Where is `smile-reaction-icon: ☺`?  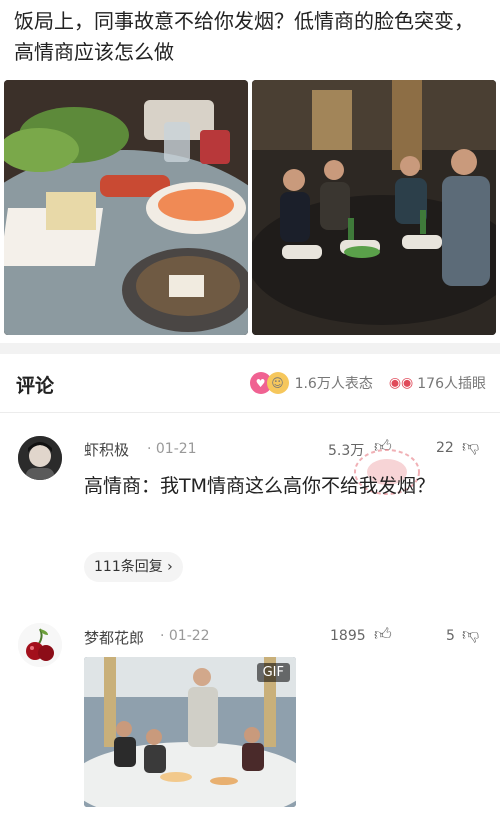 smile-reaction-icon: ☺ is located at coordinates (277, 383).